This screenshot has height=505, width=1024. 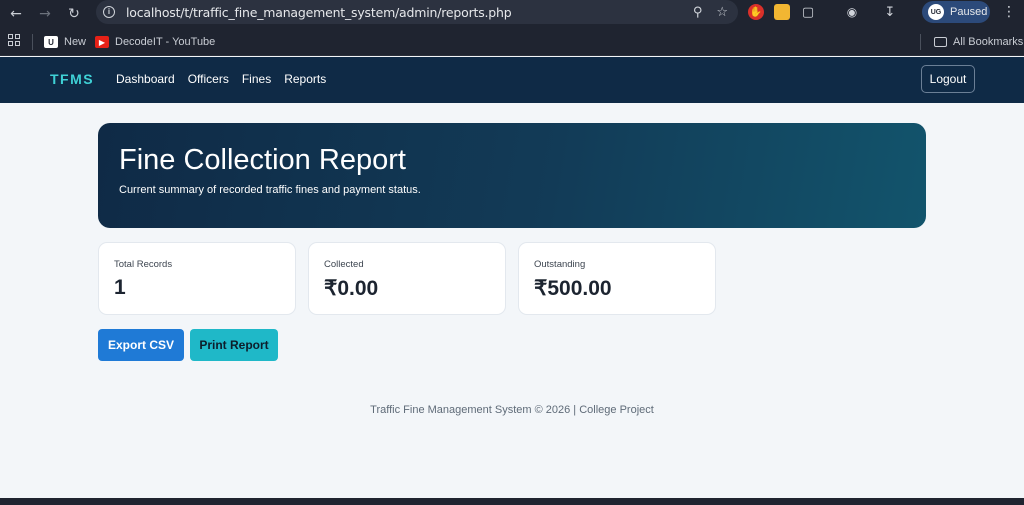 I want to click on page-title: Fine Collection Report, so click(x=262, y=160).